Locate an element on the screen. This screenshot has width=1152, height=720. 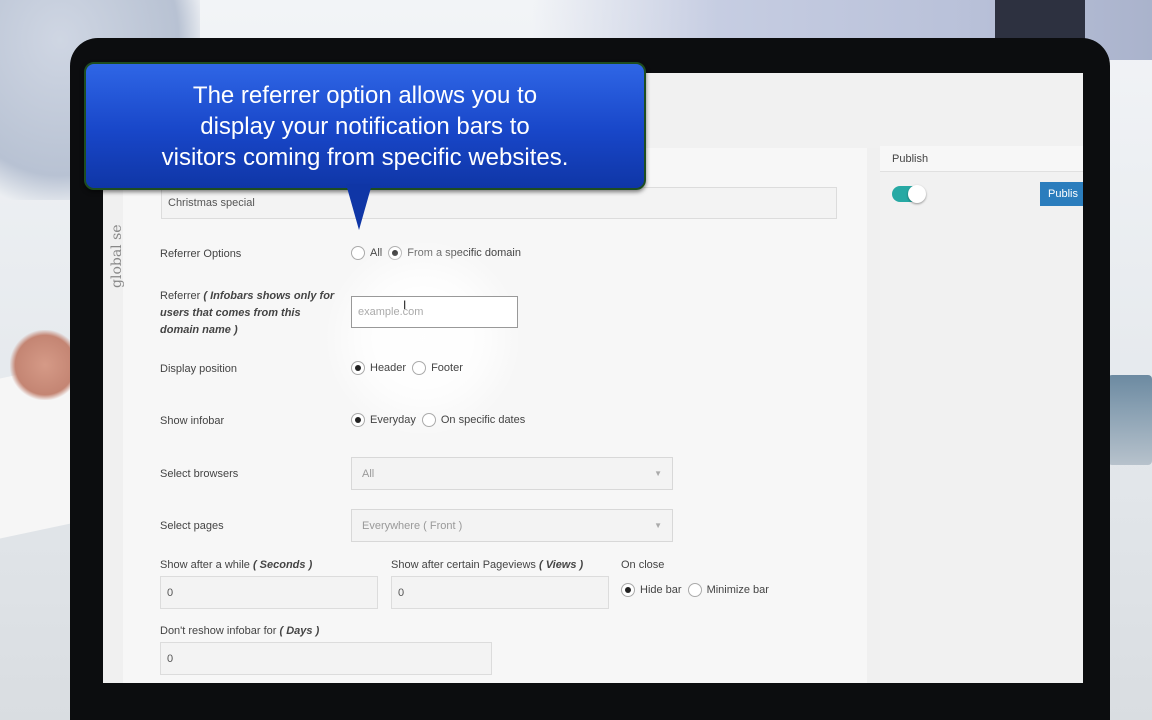
radio-header: Header is located at coordinates (378, 368).